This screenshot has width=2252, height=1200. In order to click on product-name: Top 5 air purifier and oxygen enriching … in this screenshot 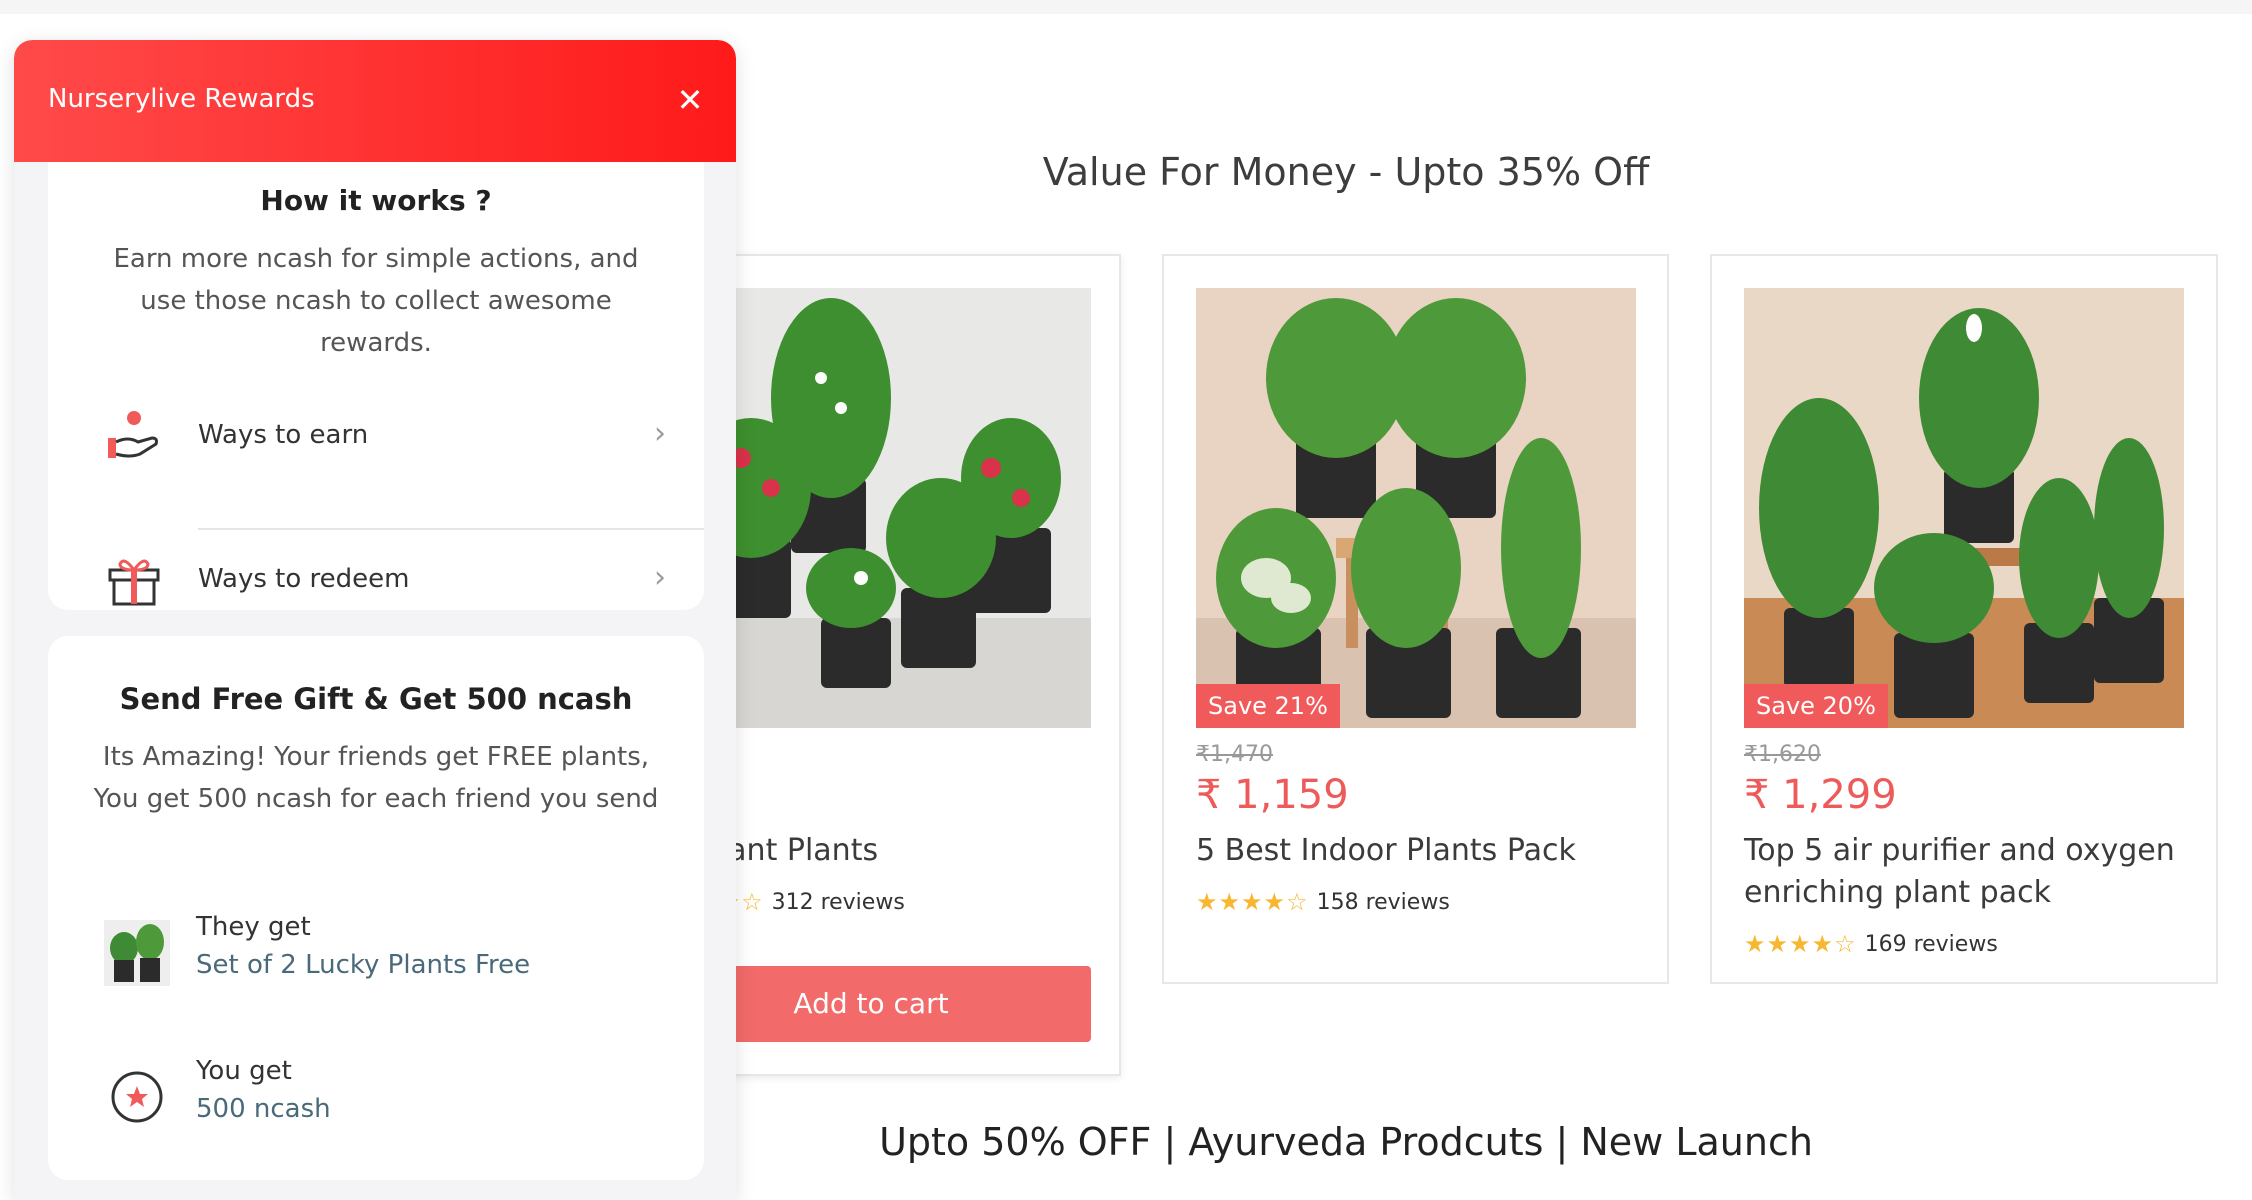, I will do `click(1969, 872)`.